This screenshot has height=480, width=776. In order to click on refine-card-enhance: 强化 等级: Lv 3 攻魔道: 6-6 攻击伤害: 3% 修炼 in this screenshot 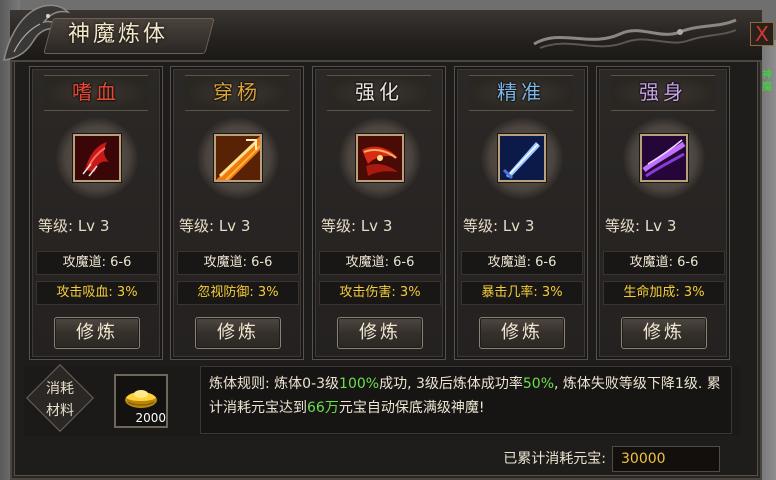, I will do `click(379, 213)`.